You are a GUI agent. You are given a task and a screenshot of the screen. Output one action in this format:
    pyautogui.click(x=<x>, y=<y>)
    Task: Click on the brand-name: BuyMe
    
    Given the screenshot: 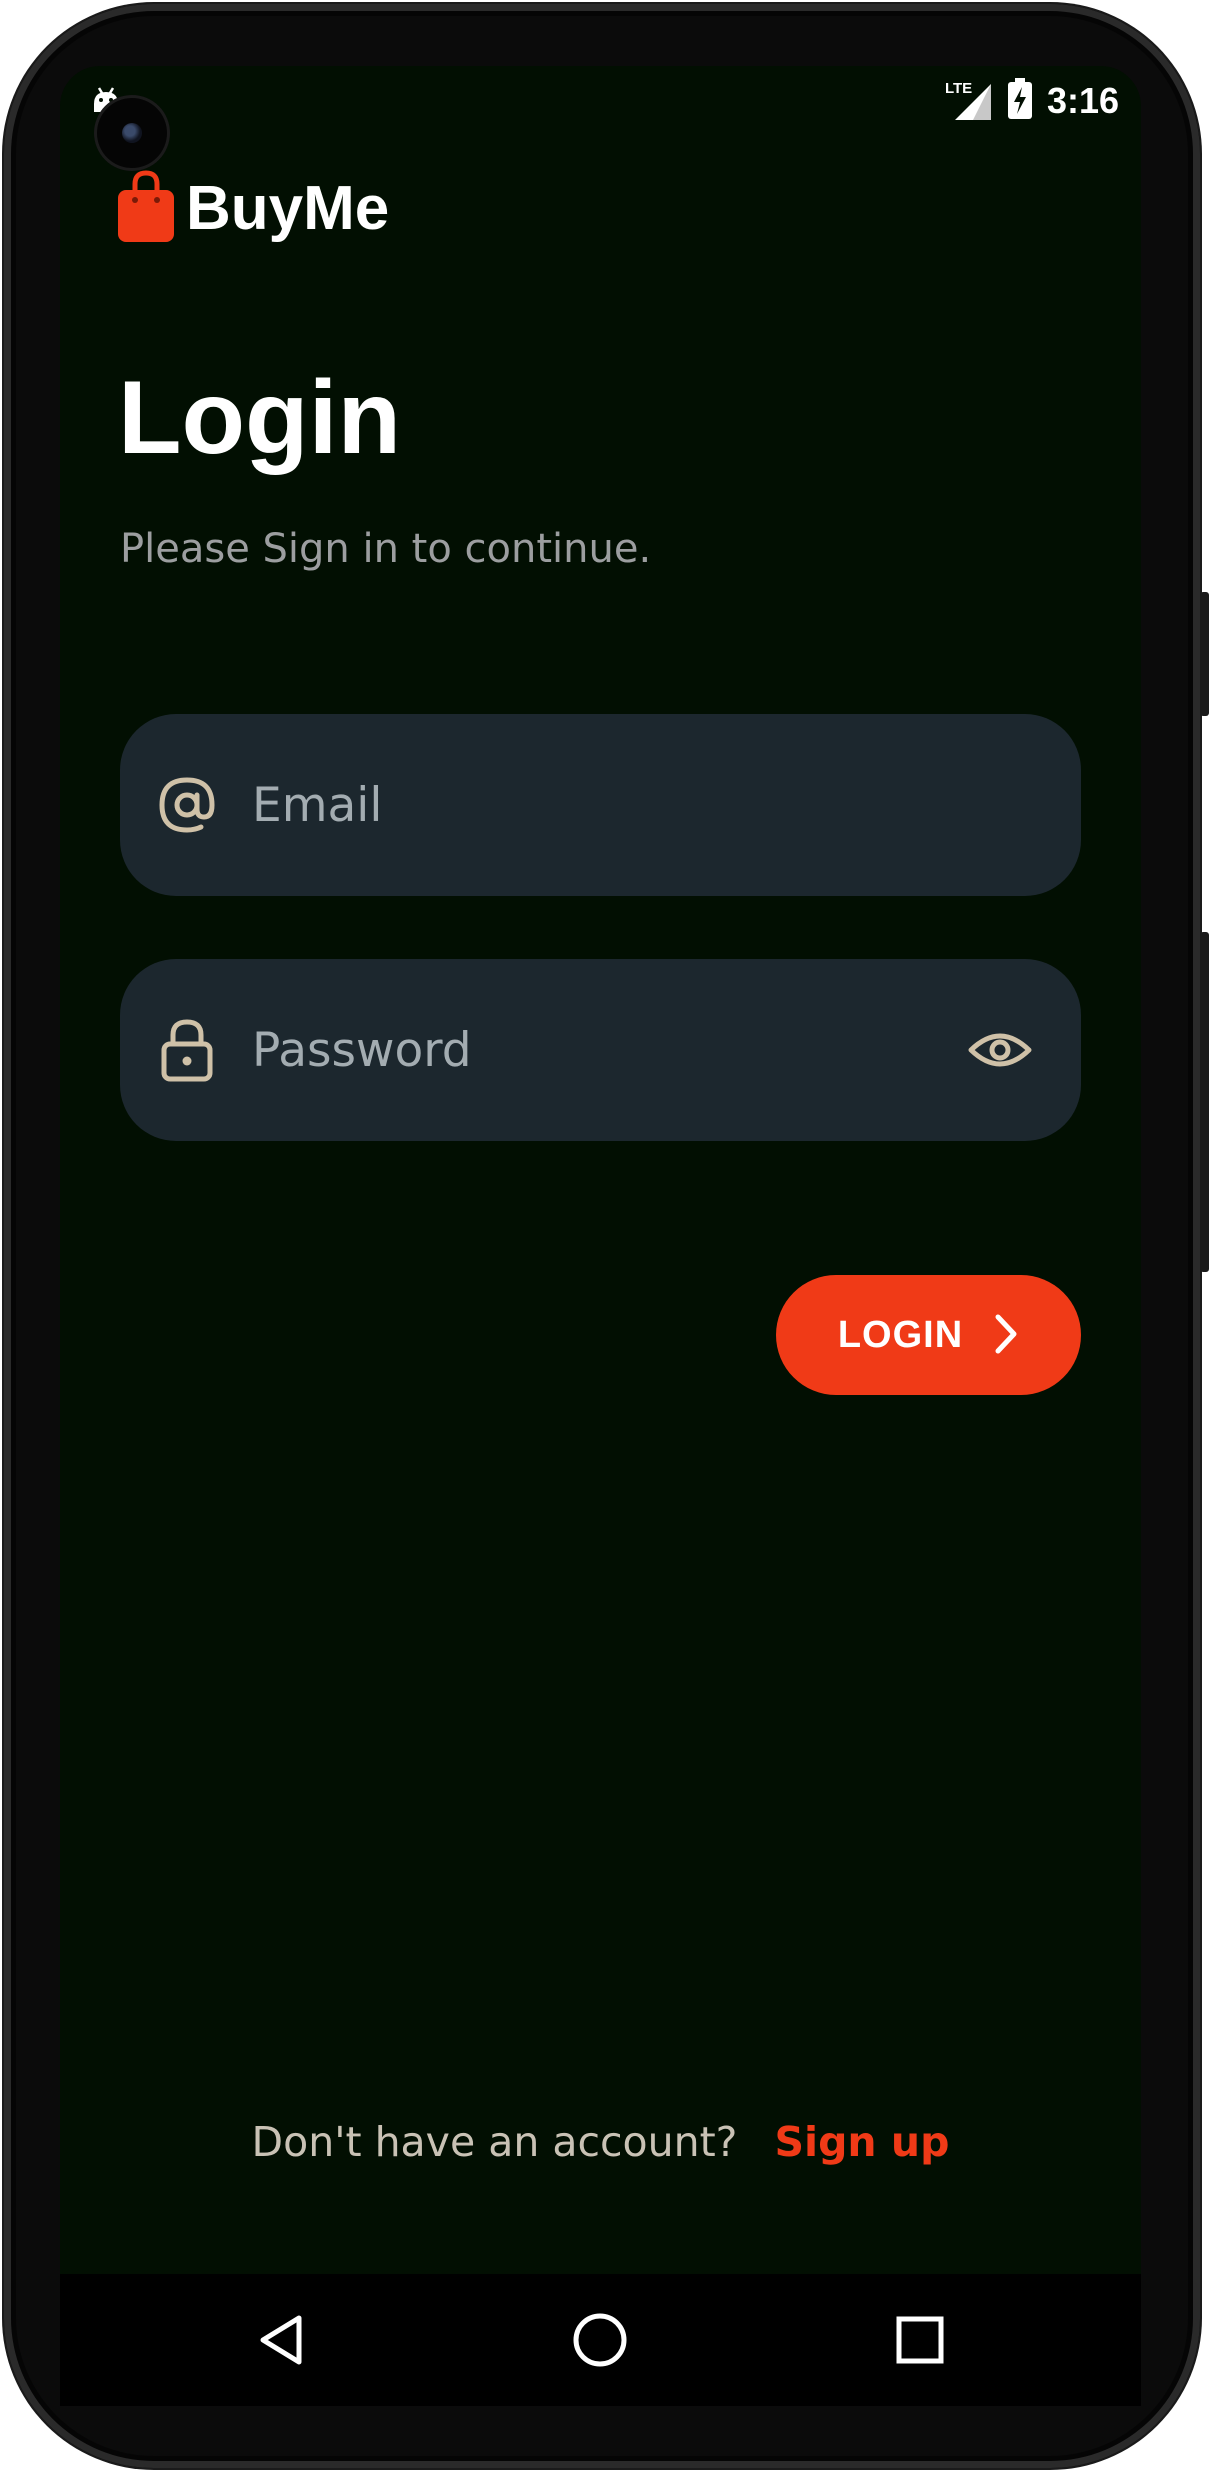 What is the action you would take?
    pyautogui.click(x=288, y=208)
    